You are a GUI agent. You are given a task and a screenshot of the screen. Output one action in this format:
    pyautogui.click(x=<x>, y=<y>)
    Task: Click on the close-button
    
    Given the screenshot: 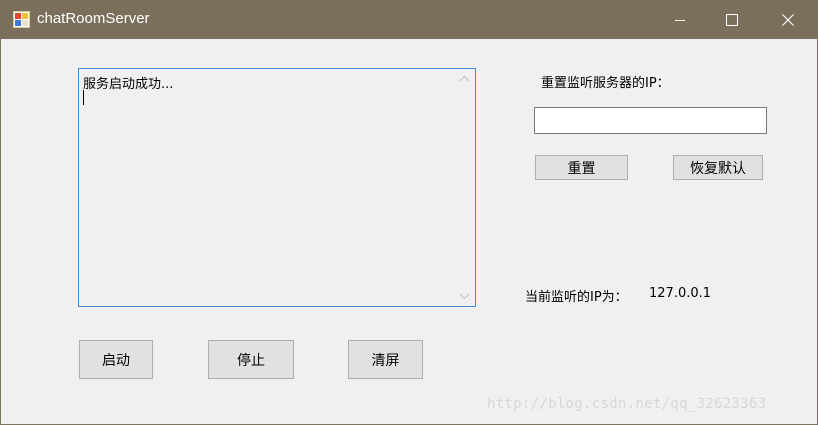 What is the action you would take?
    pyautogui.click(x=788, y=20)
    